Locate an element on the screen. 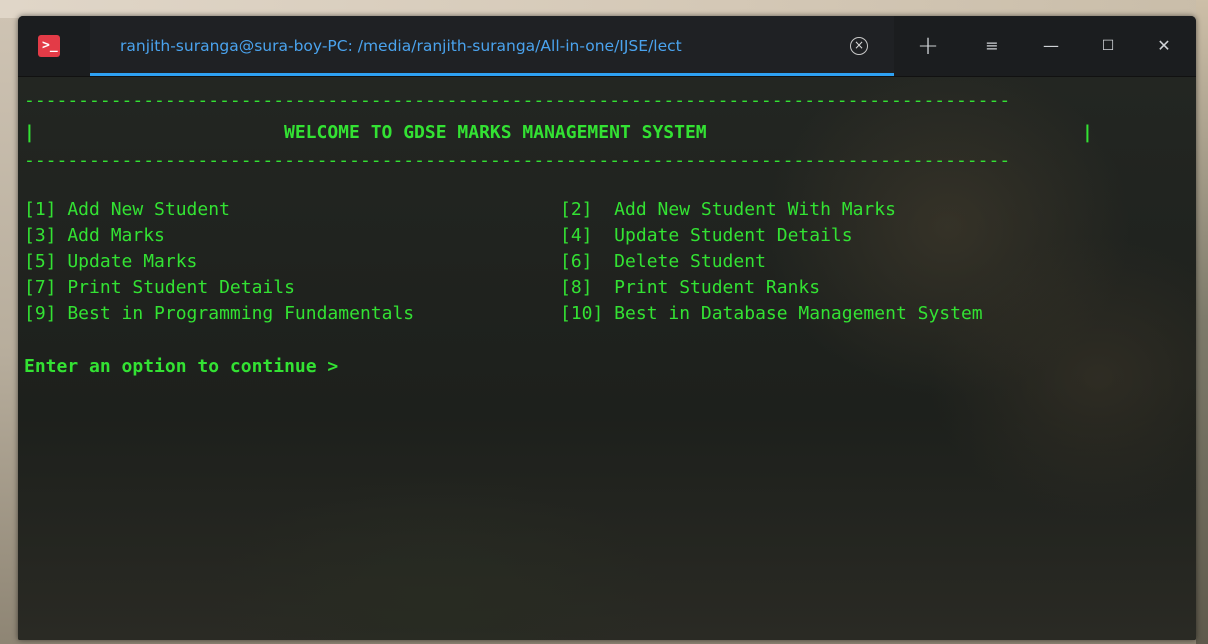  input-prompt: Enter an option to continue > is located at coordinates (181, 366).